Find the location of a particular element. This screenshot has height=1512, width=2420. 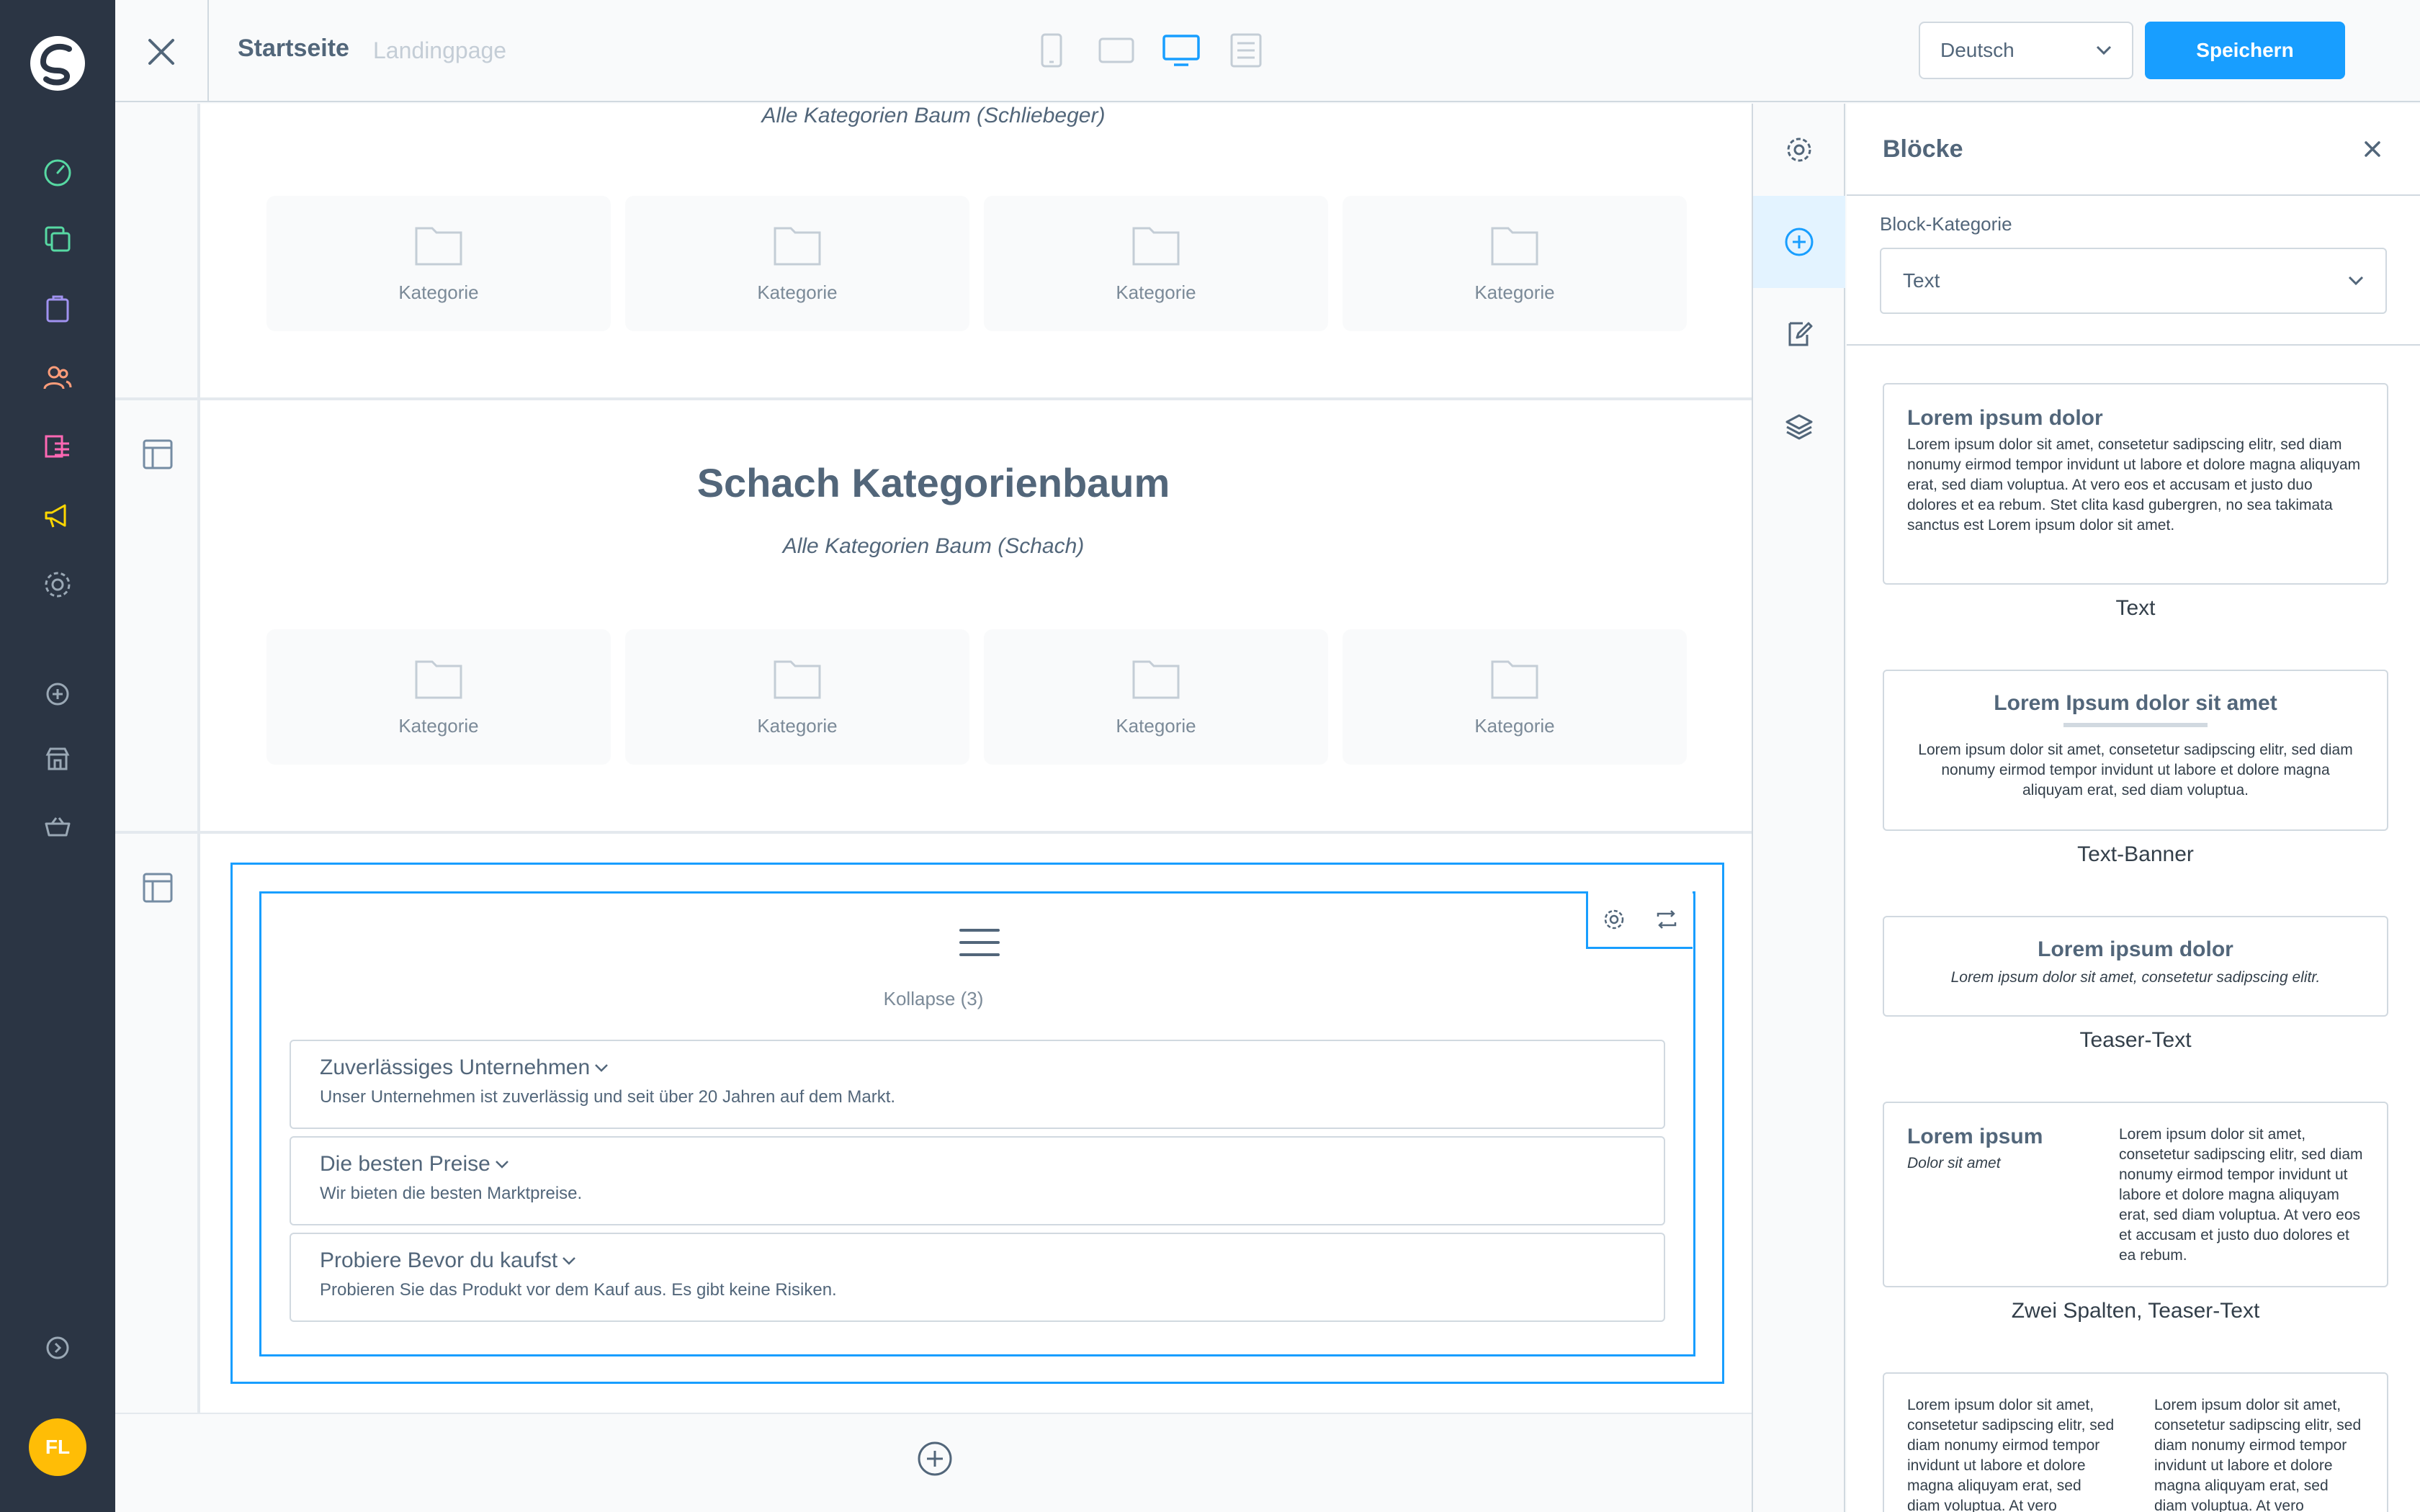

block-category-value: Text is located at coordinates (1922, 280).